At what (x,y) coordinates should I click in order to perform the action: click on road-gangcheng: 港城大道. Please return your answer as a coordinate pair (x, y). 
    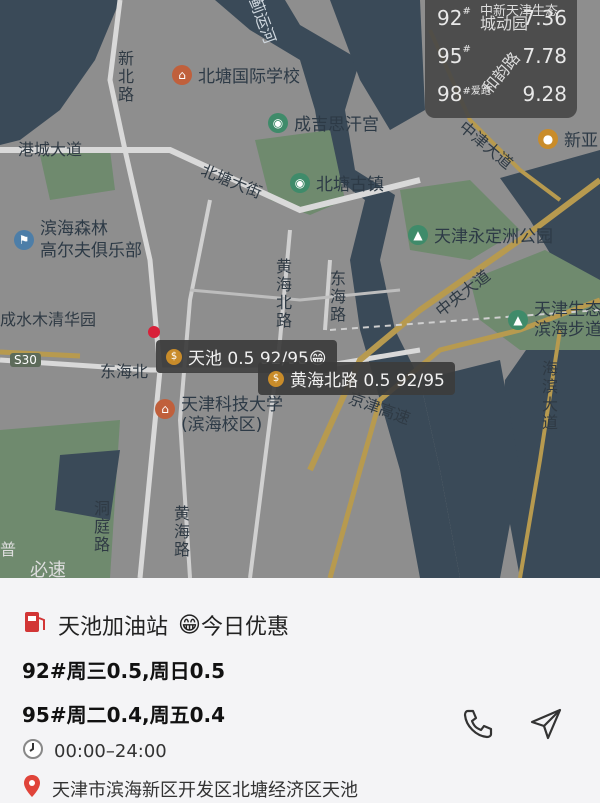
    Looking at the image, I should click on (50, 149).